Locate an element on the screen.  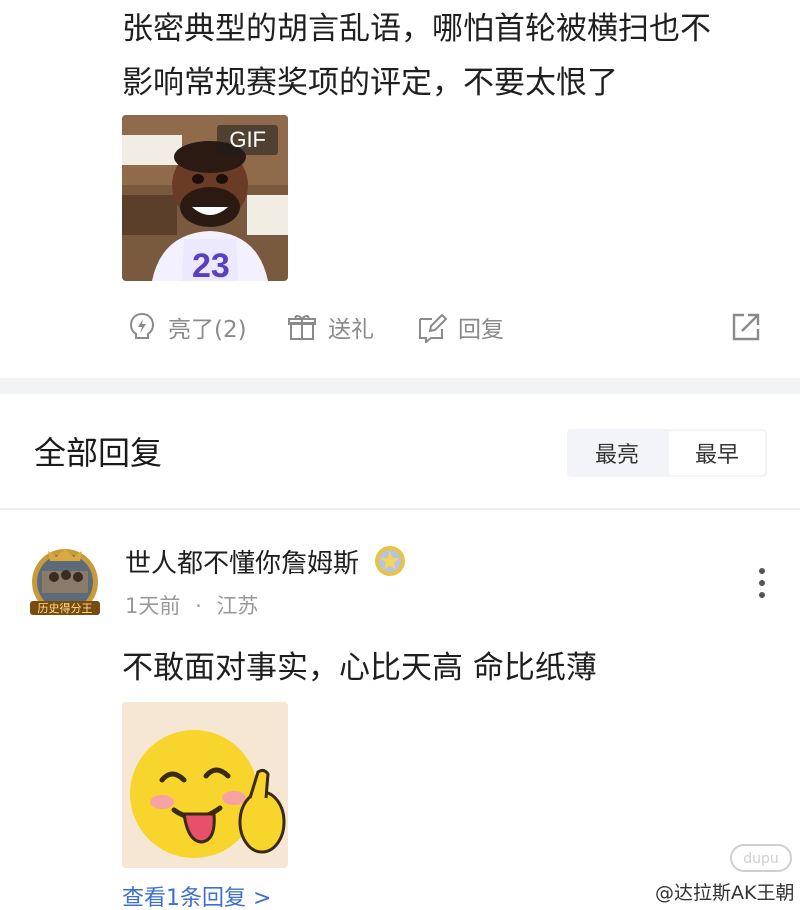
reply-location: 江苏 is located at coordinates (237, 606).